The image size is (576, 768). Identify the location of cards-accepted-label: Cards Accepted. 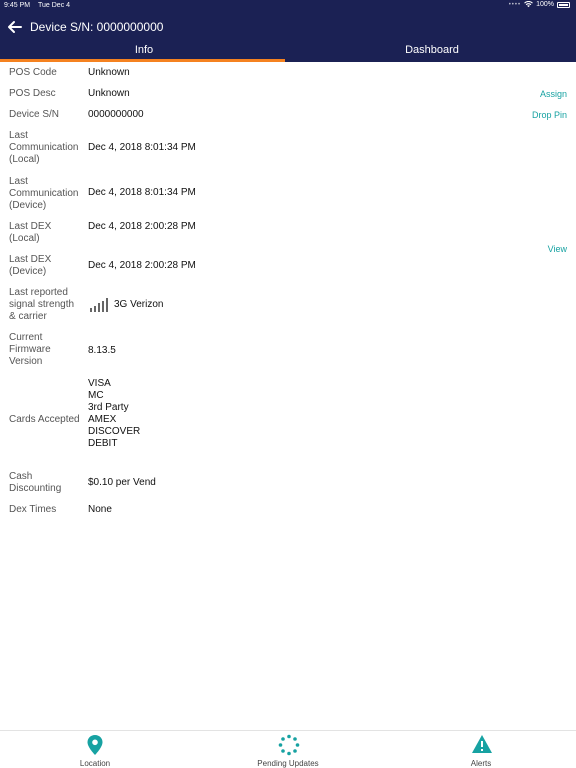
(44, 419).